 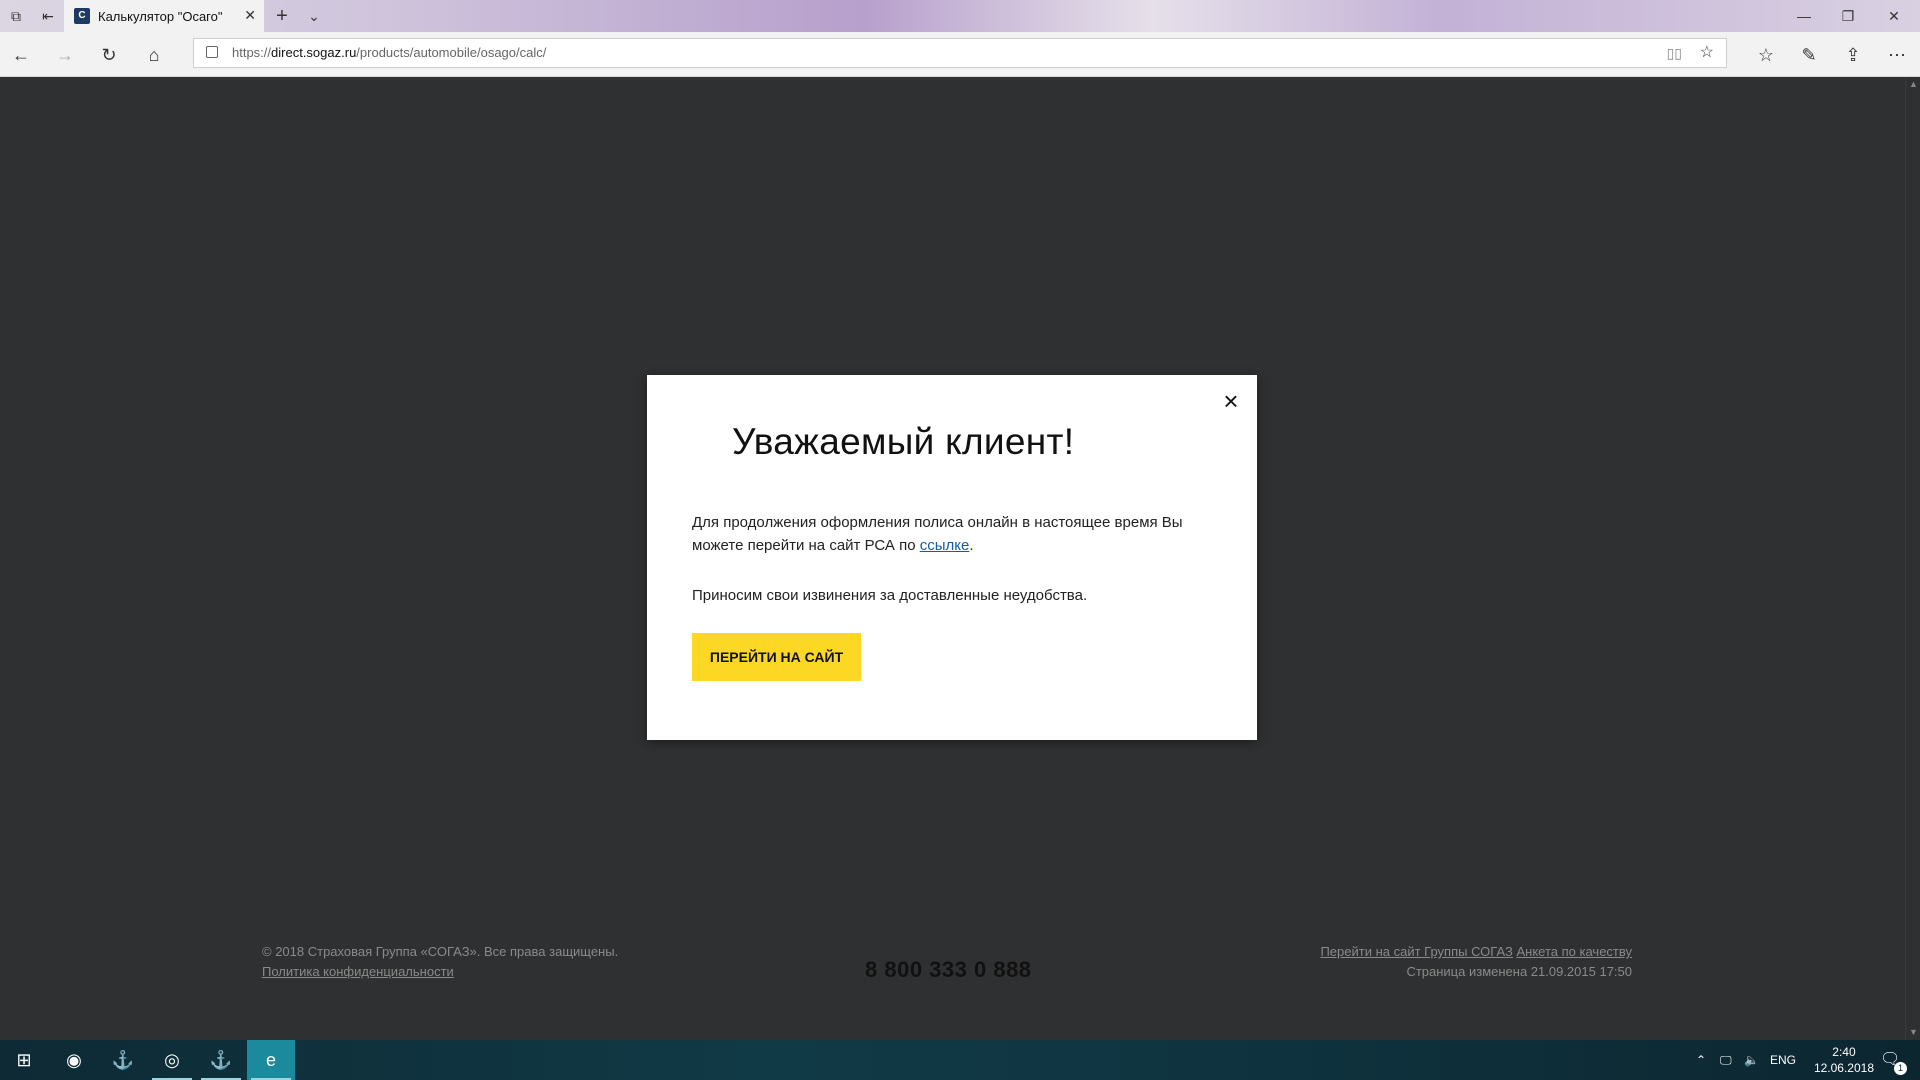 I want to click on favorites-hub-icon: ☆, so click(x=1766, y=55).